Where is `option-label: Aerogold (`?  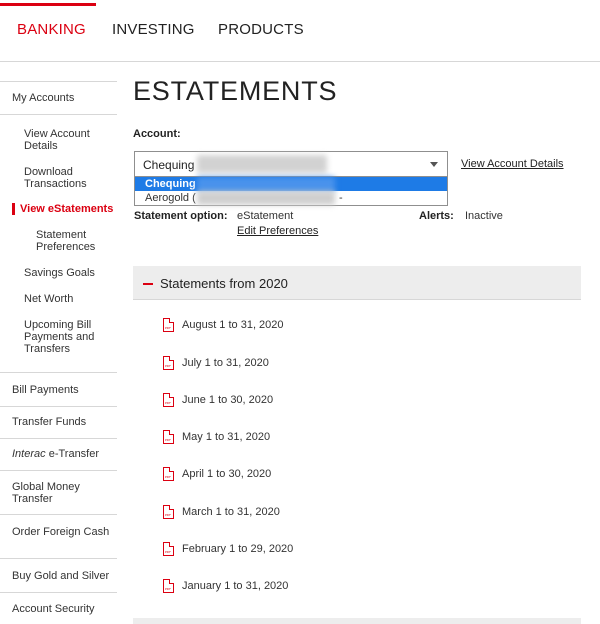
option-label: Aerogold ( is located at coordinates (170, 198).